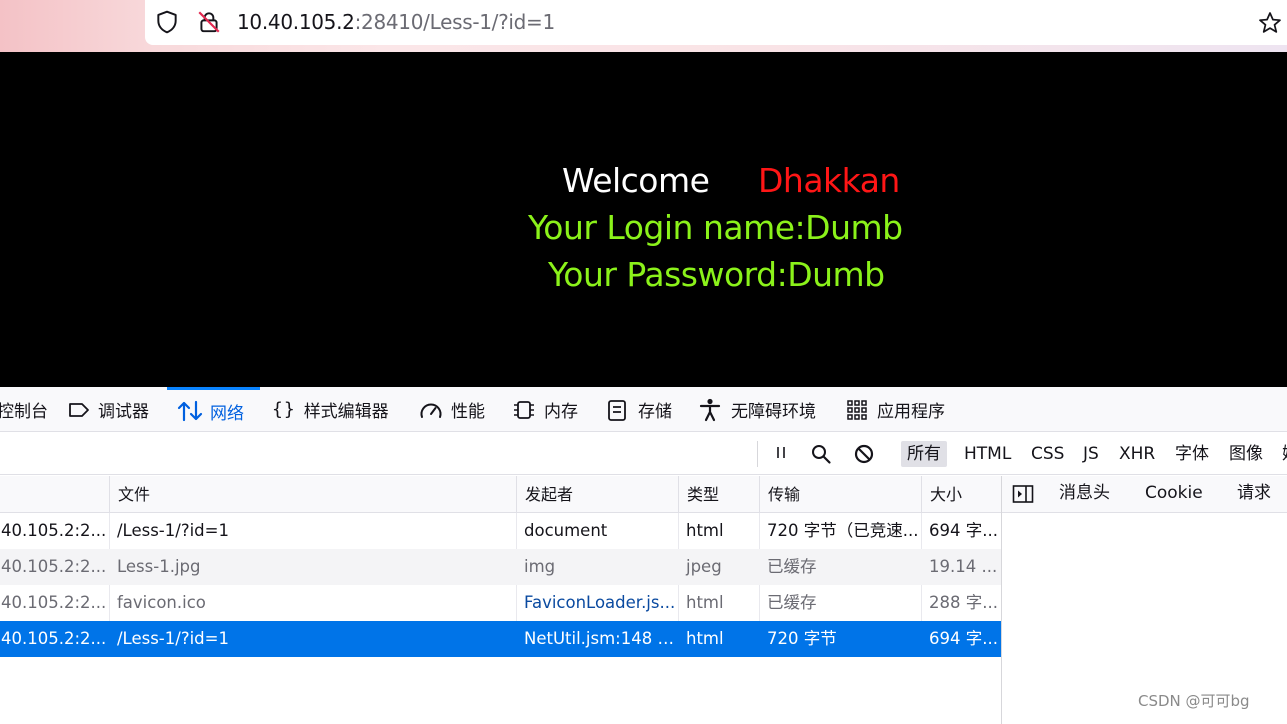 The image size is (1287, 724). What do you see at coordinates (540, 566) in the screenshot?
I see `cell-initiator: img` at bounding box center [540, 566].